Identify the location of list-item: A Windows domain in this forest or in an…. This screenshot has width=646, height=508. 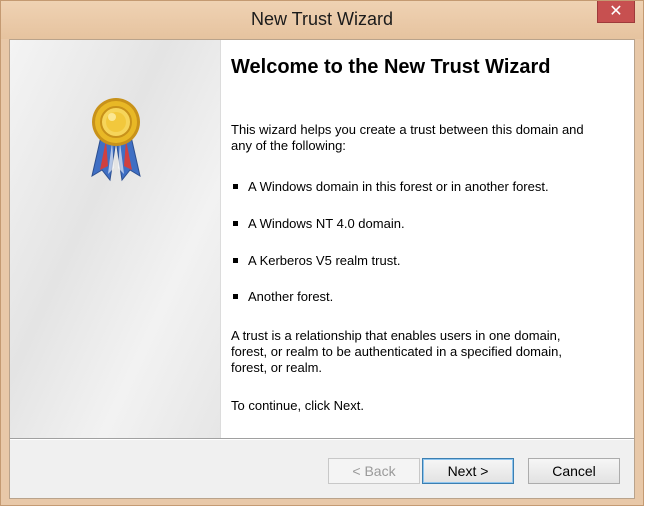
(390, 187).